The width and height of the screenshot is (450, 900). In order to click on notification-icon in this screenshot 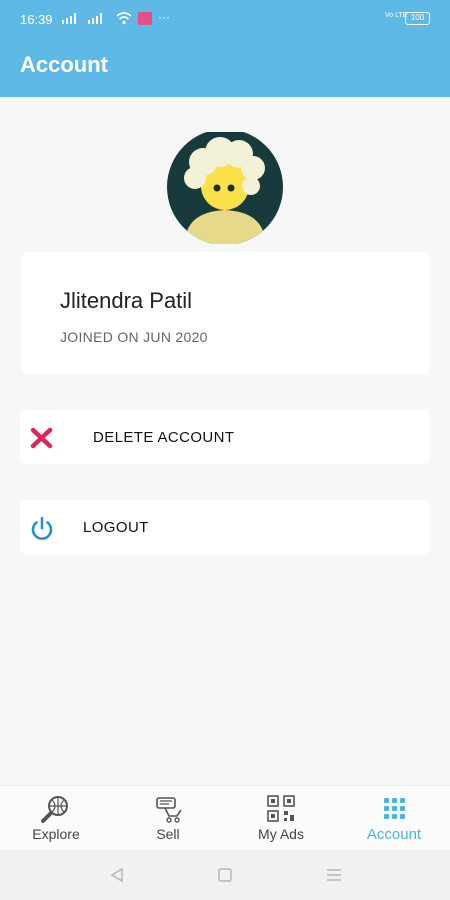, I will do `click(145, 18)`.